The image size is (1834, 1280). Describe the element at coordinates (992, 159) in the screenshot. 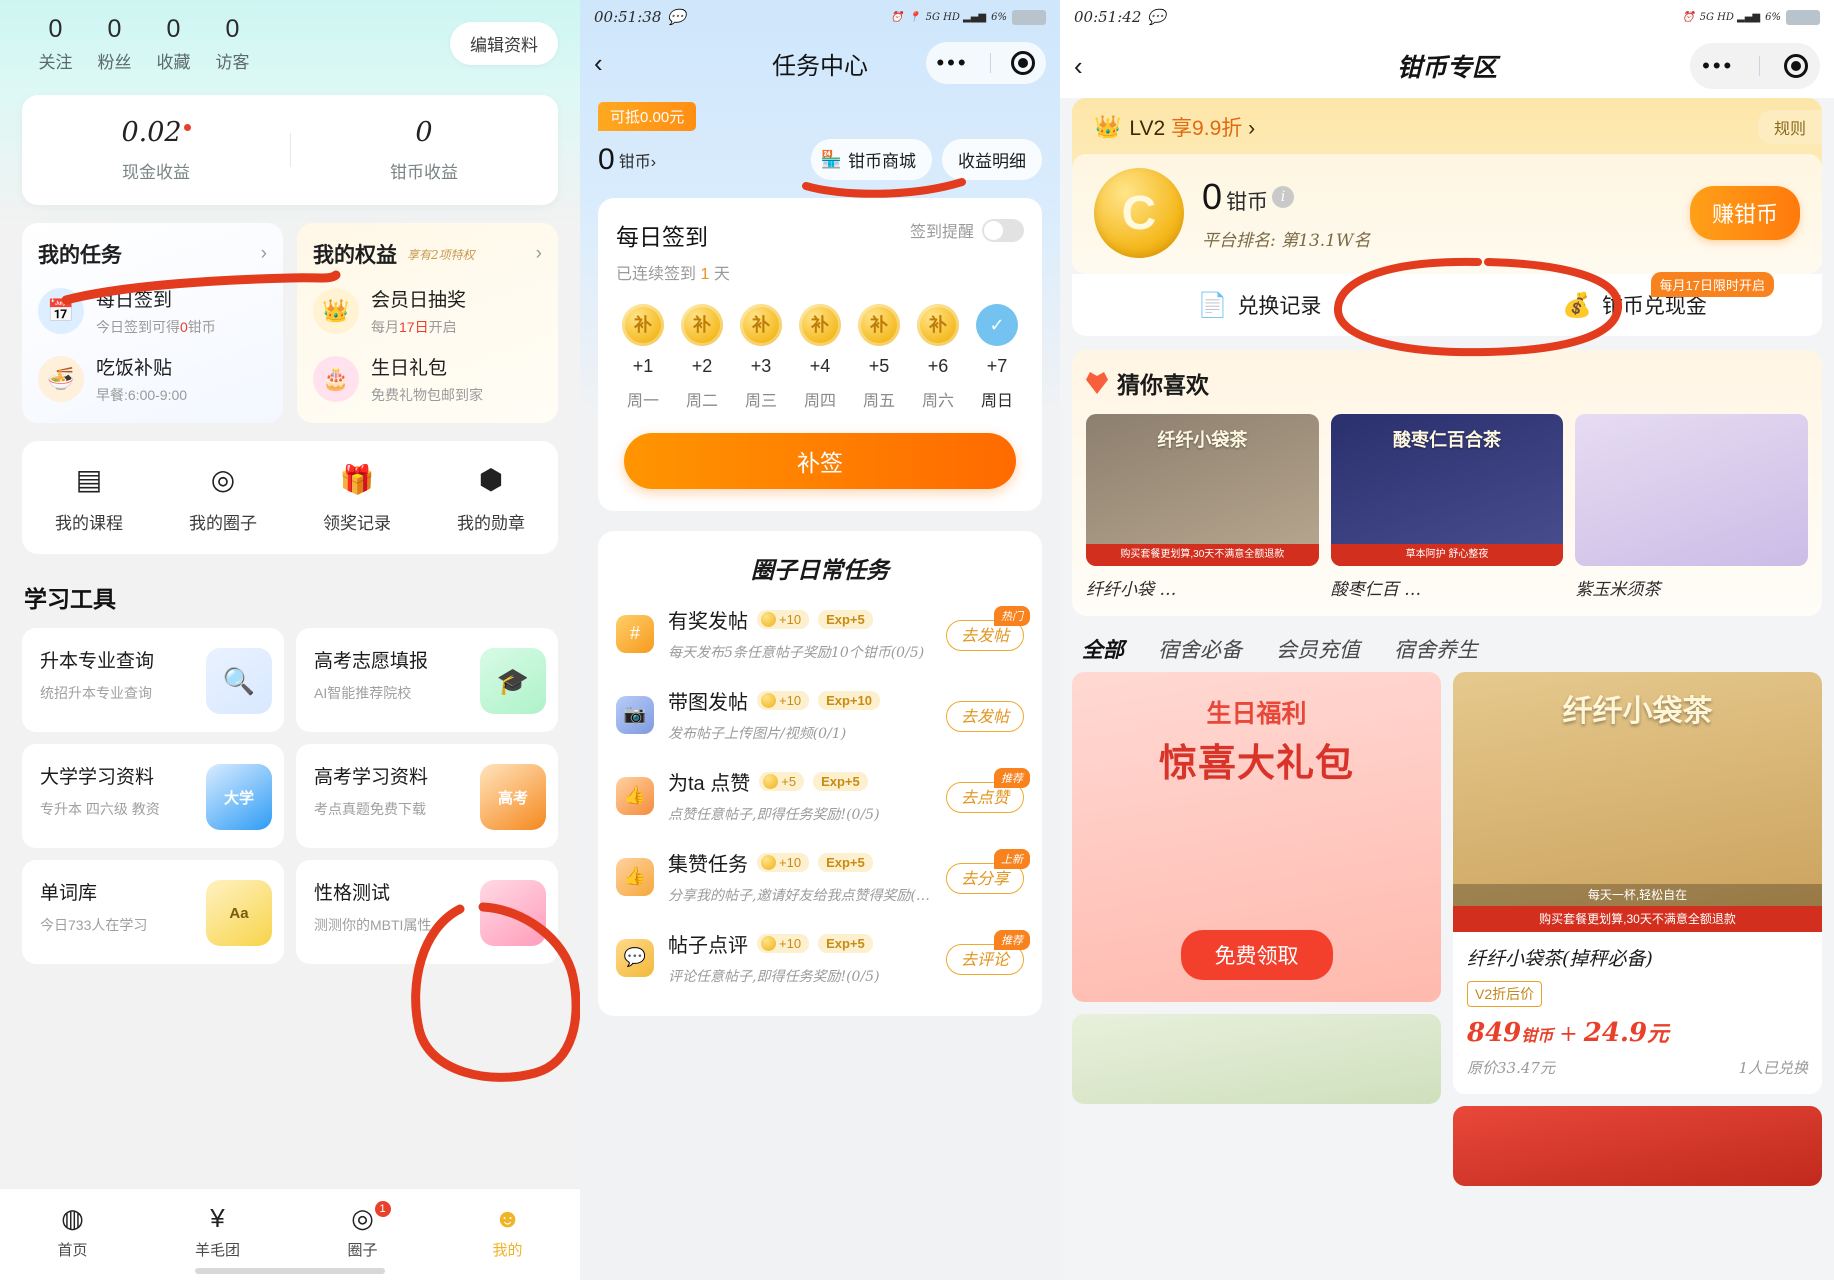

I see `earnings-detail-button: 收益明细` at that location.